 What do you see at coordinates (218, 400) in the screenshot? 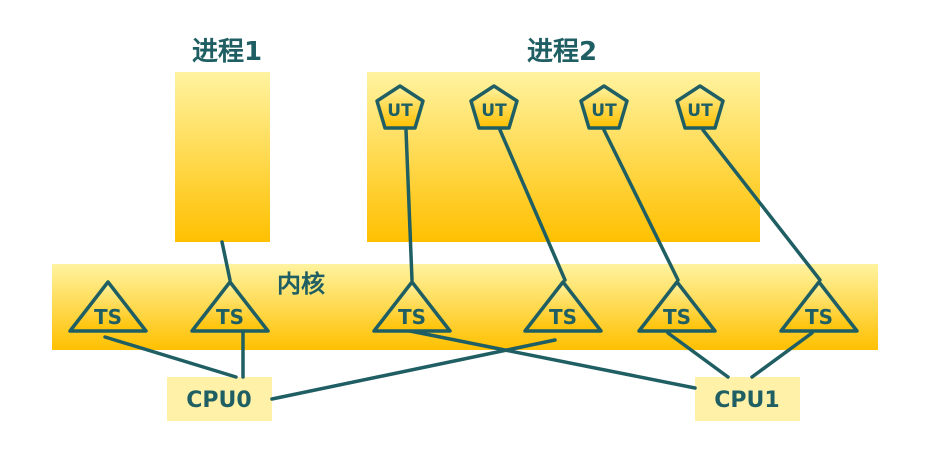
I see `cpu0-label: CPU0` at bounding box center [218, 400].